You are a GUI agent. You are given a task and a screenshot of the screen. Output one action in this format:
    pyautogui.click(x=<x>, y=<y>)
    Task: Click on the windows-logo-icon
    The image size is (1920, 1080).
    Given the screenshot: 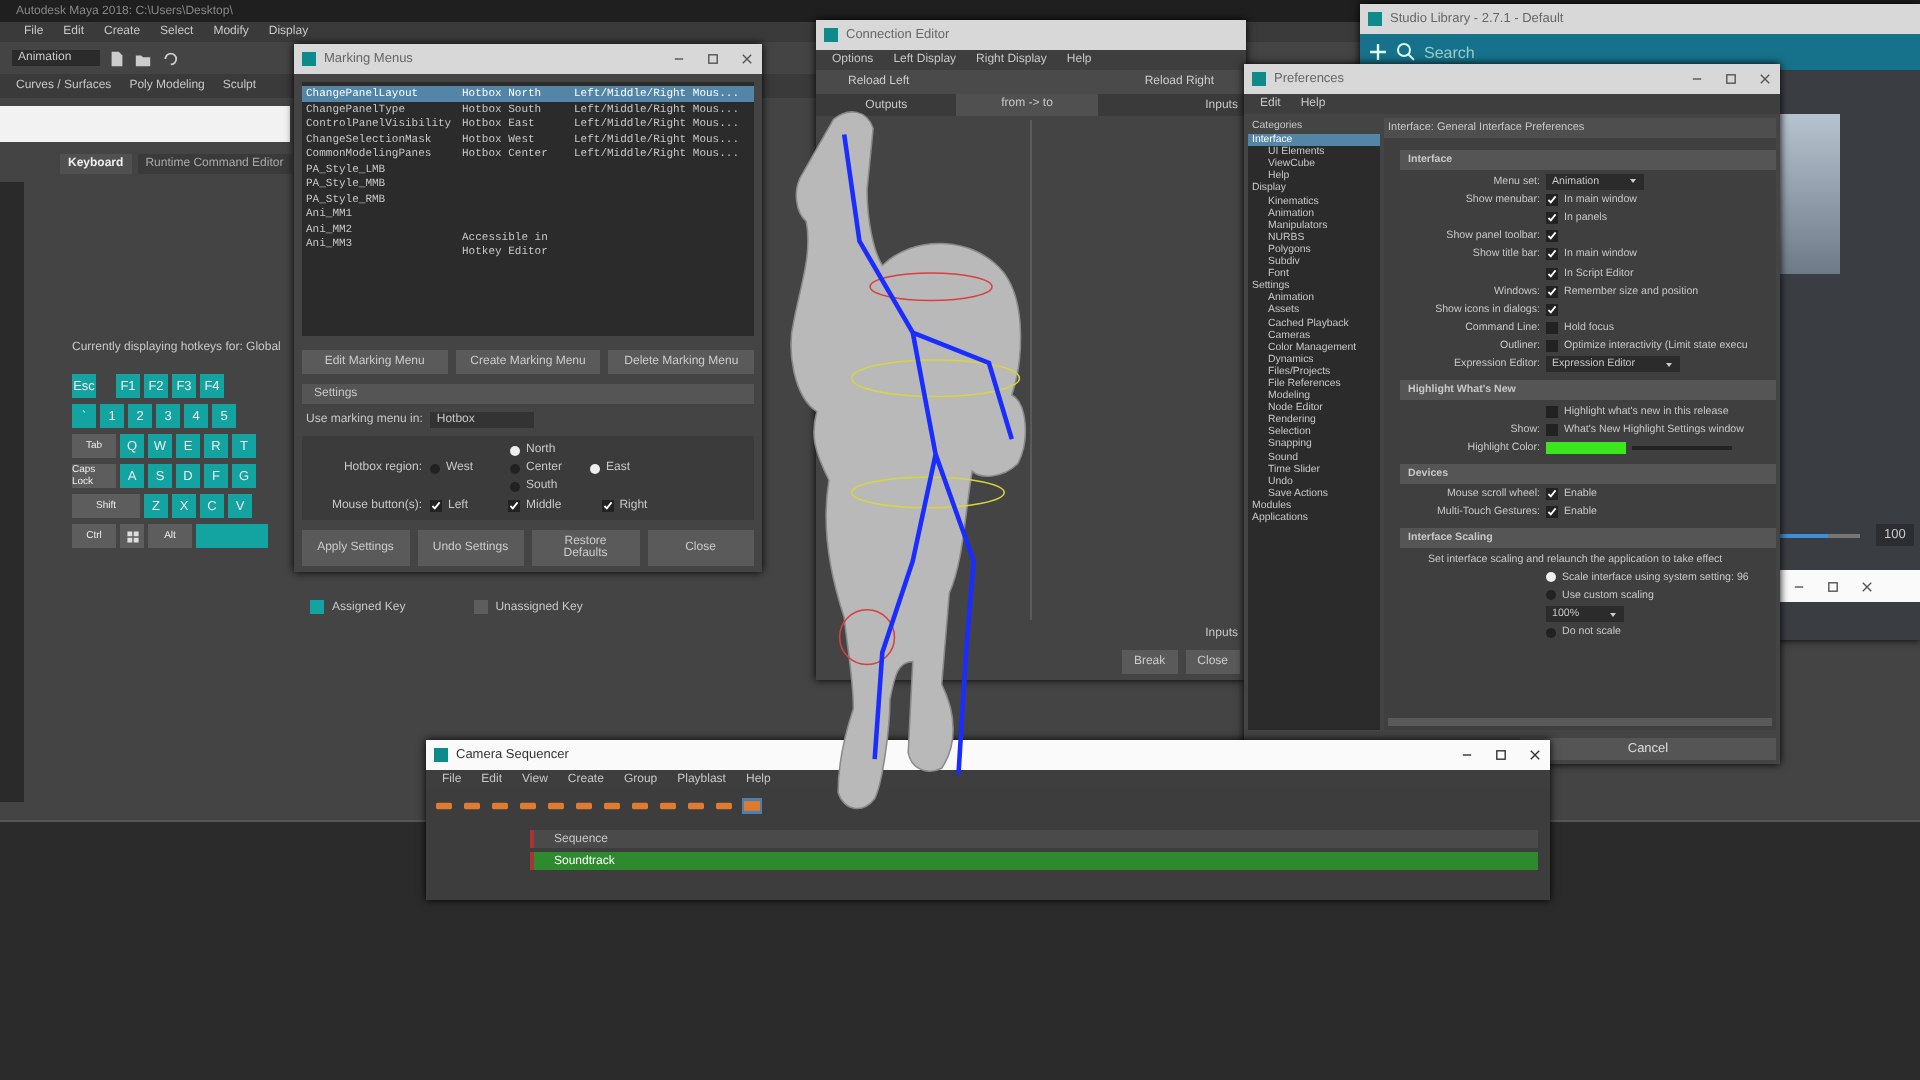 What is the action you would take?
    pyautogui.click(x=132, y=536)
    